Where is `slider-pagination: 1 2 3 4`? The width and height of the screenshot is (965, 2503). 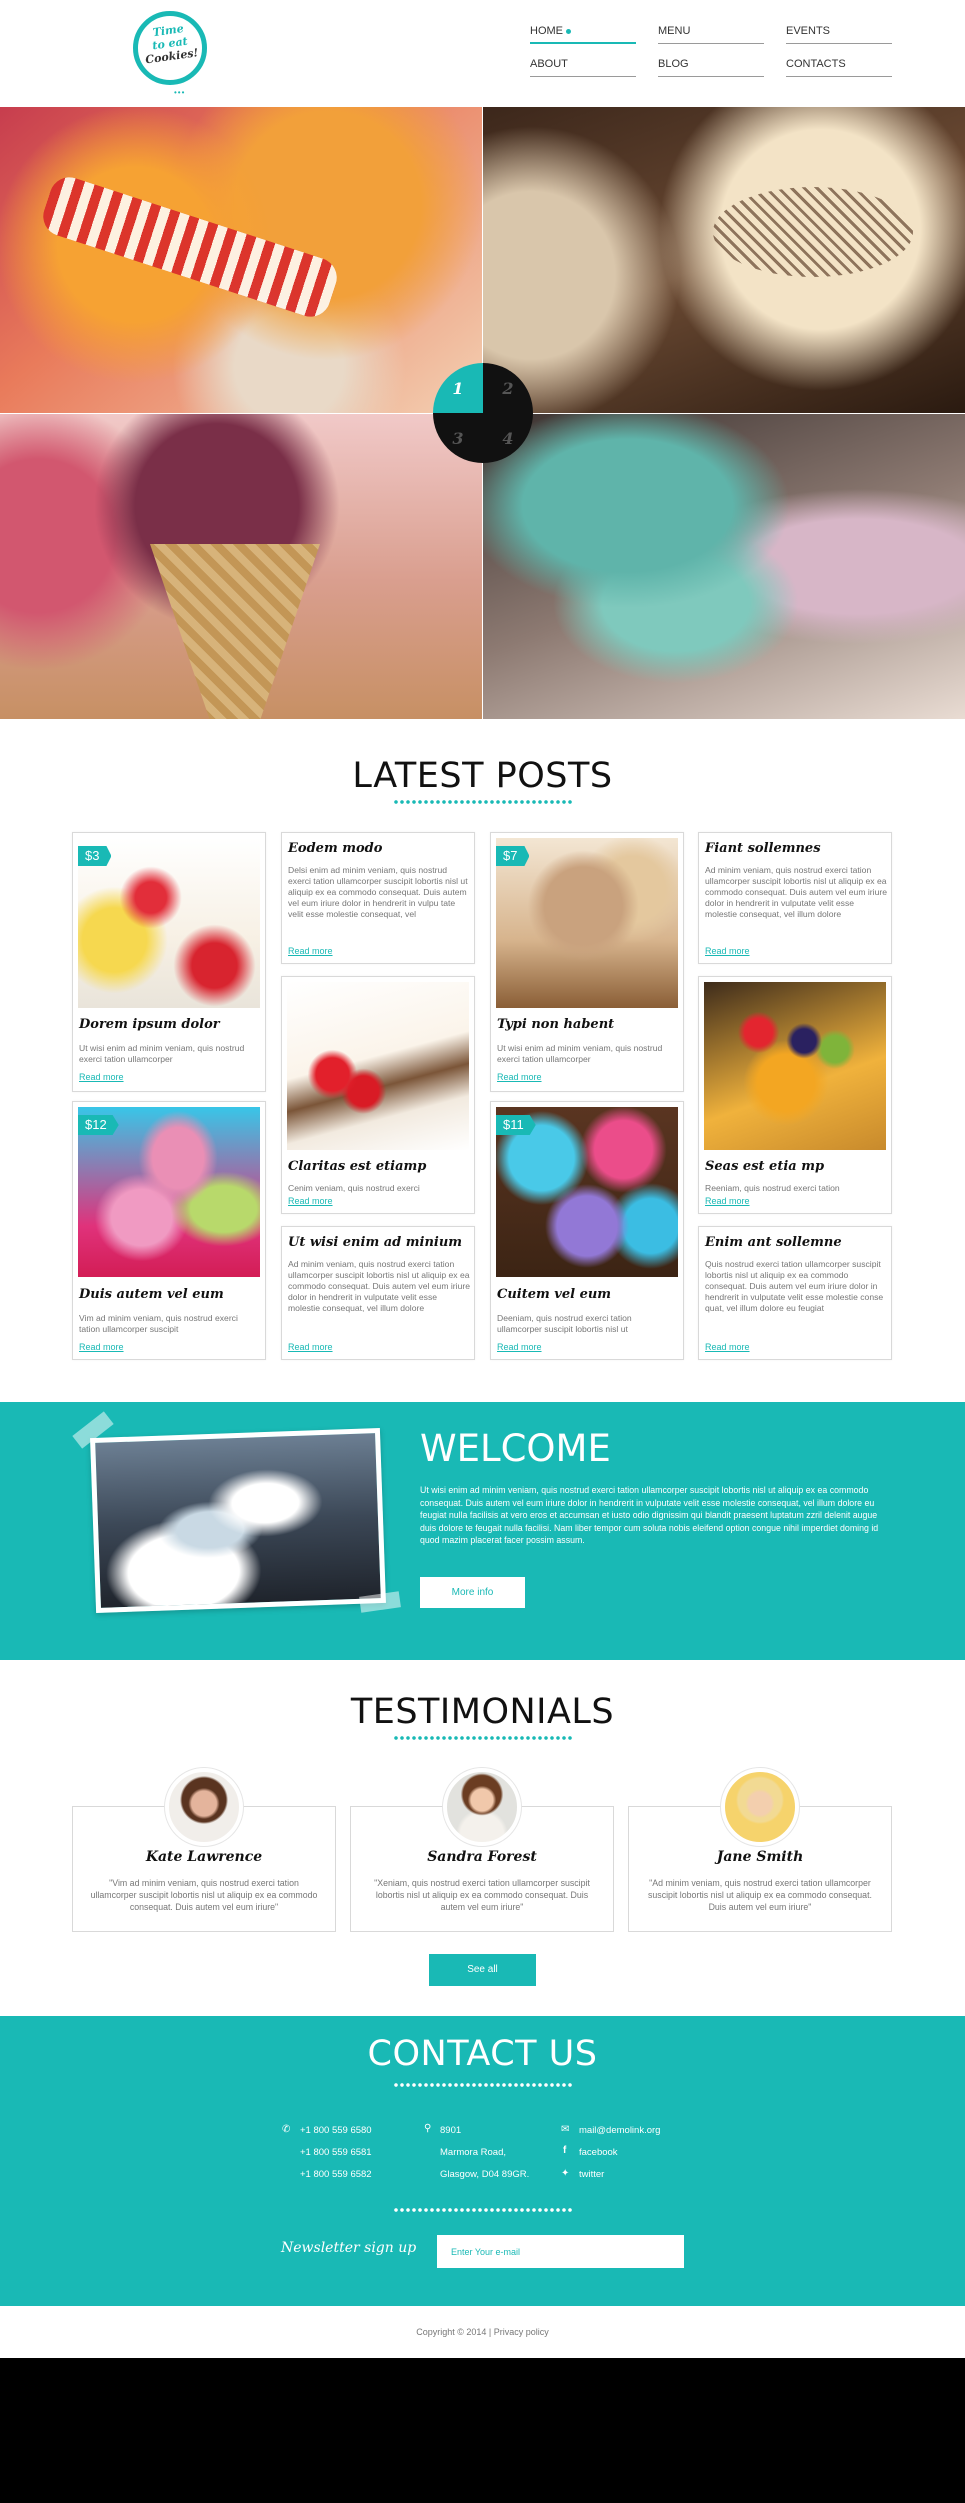
slider-pagination: 1 2 3 4 is located at coordinates (483, 413).